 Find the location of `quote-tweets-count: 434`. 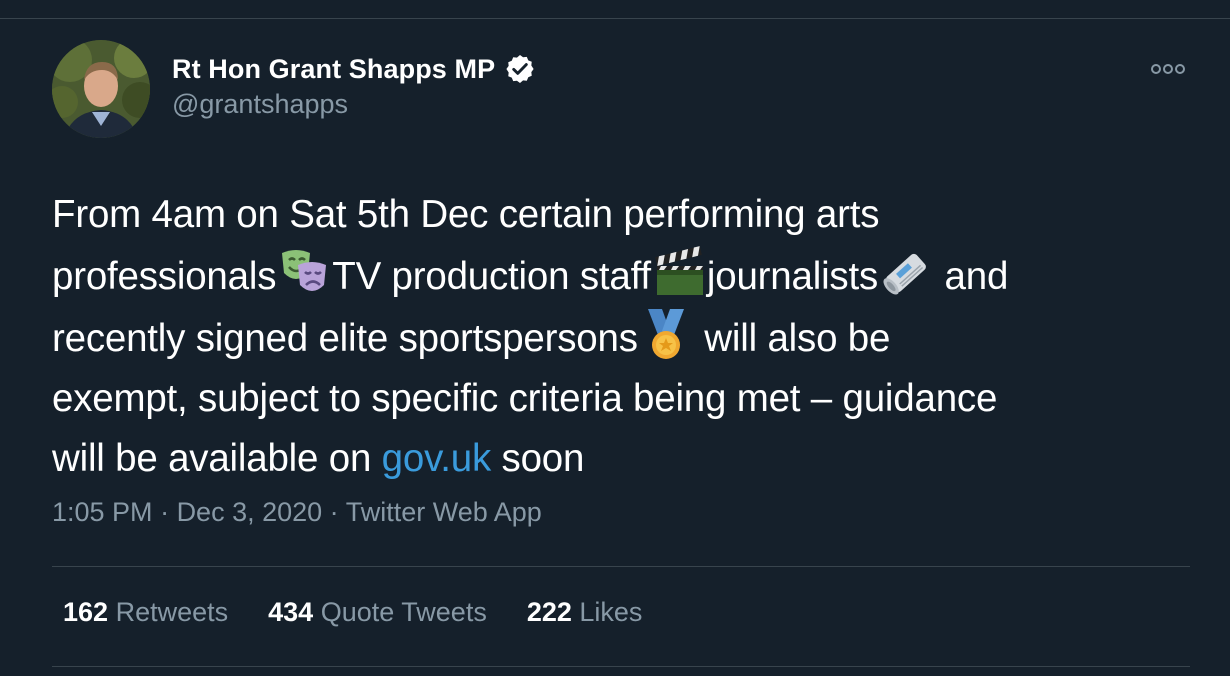

quote-tweets-count: 434 is located at coordinates (291, 612).